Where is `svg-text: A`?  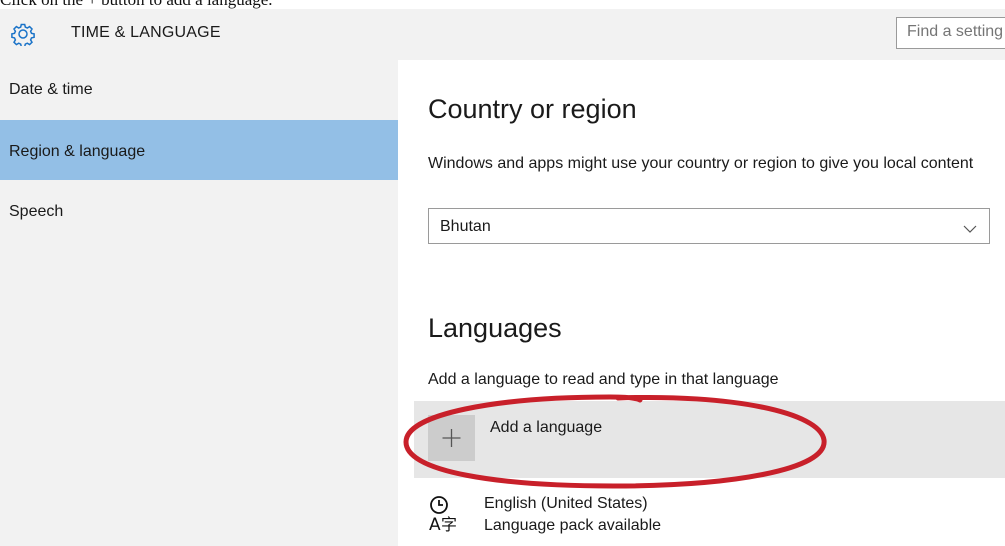
svg-text: A is located at coordinates (435, 525).